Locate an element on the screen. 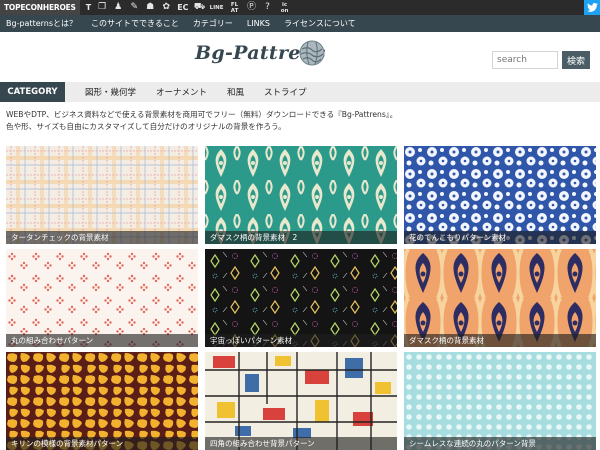 Image resolution: width=600 pixels, height=450 pixels. dot-pattern-image is located at coordinates (500, 401).